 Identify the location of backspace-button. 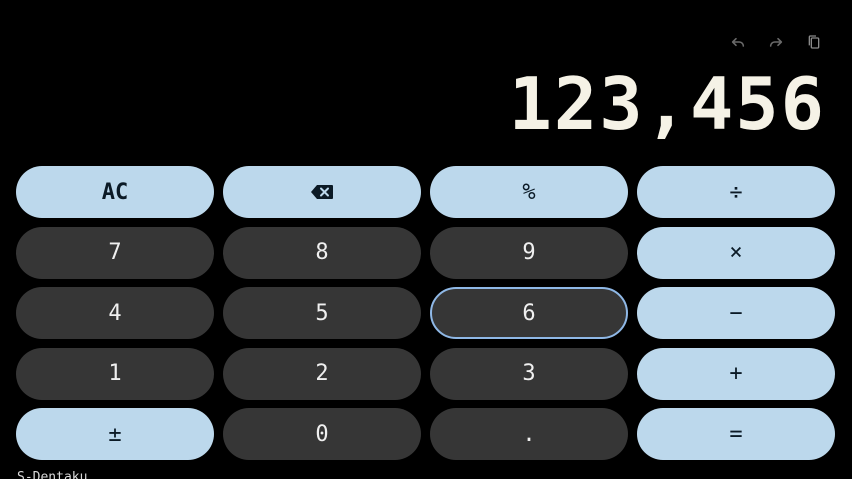
(322, 192).